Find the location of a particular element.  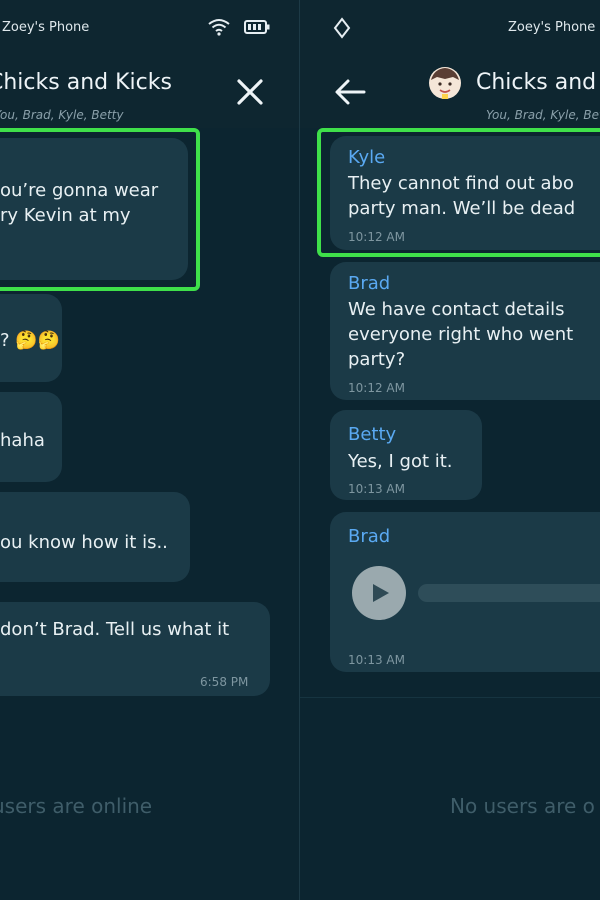

footer-divider is located at coordinates (450, 697).